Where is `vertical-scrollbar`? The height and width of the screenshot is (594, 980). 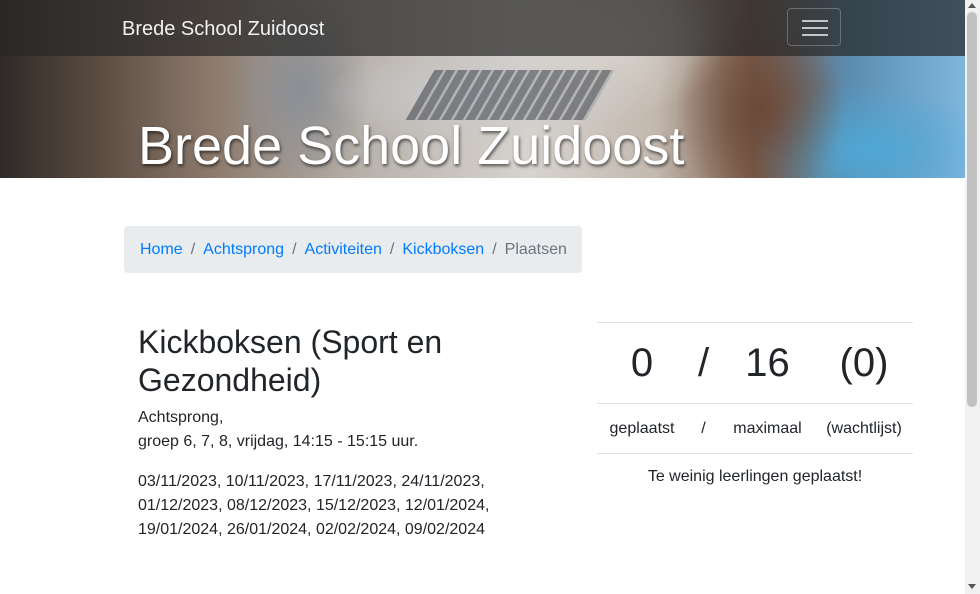
vertical-scrollbar is located at coordinates (972, 297).